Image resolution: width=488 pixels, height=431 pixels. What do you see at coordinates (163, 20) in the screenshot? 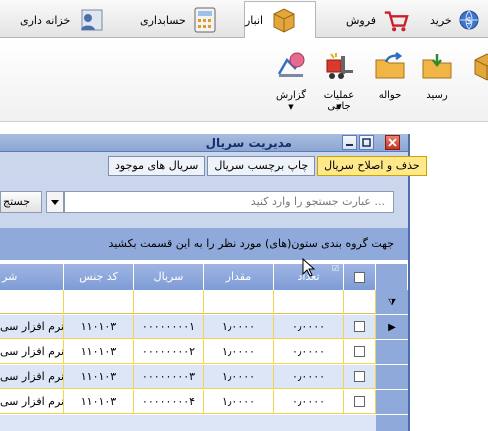
I see `tab-accounting-label: حسابداری` at bounding box center [163, 20].